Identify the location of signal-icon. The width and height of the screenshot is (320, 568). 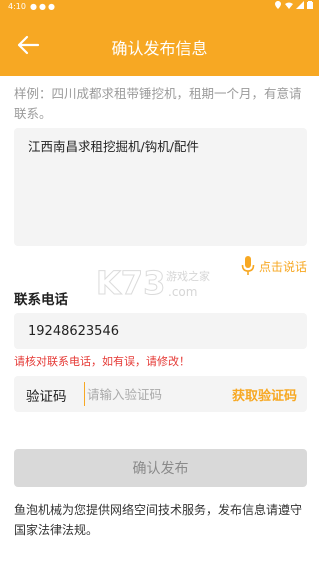
(300, 5).